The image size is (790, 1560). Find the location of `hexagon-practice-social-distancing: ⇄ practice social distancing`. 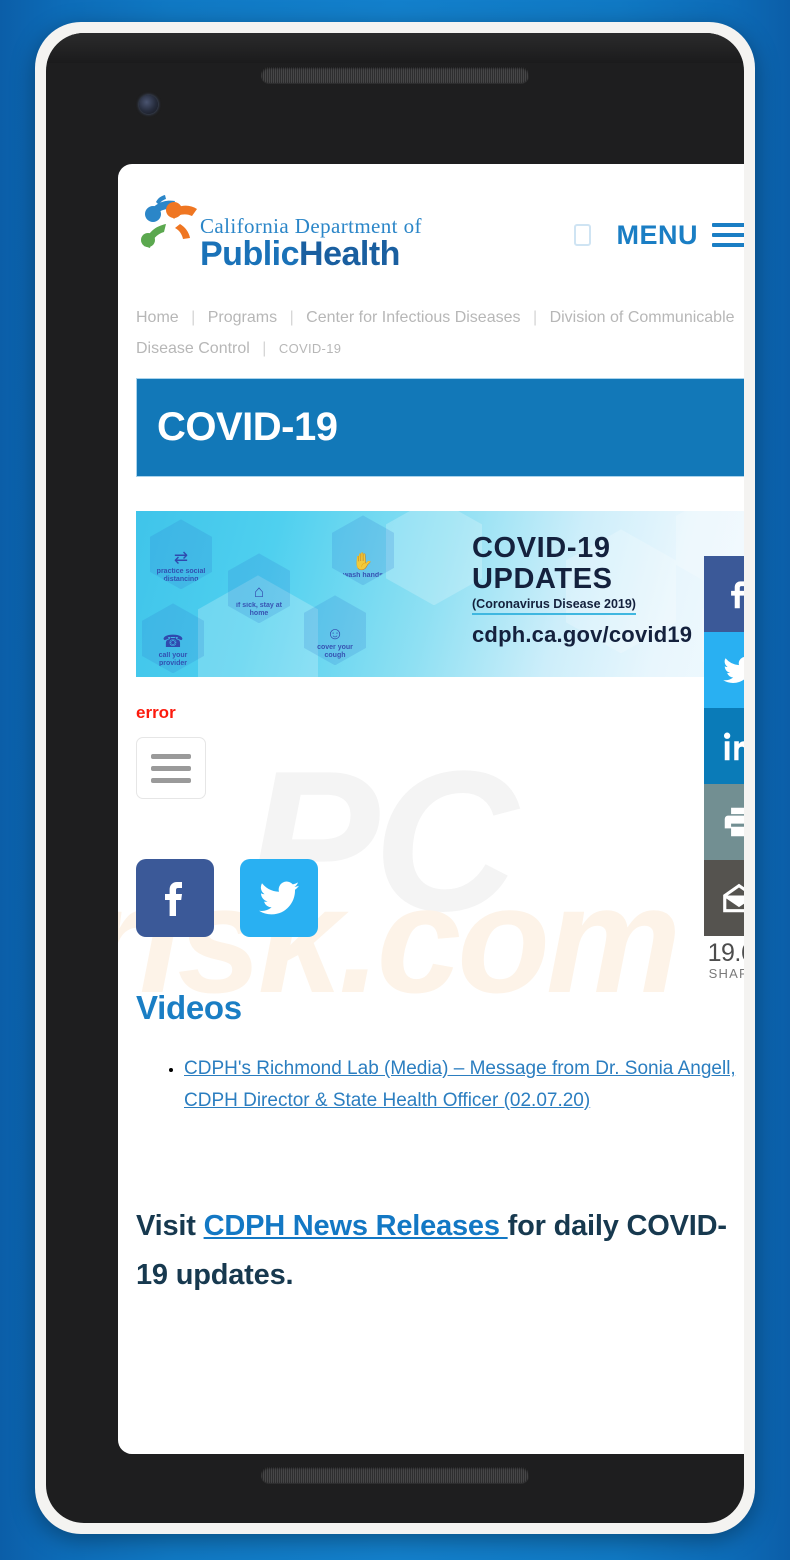

hexagon-practice-social-distancing: ⇄ practice social distancing is located at coordinates (181, 554).